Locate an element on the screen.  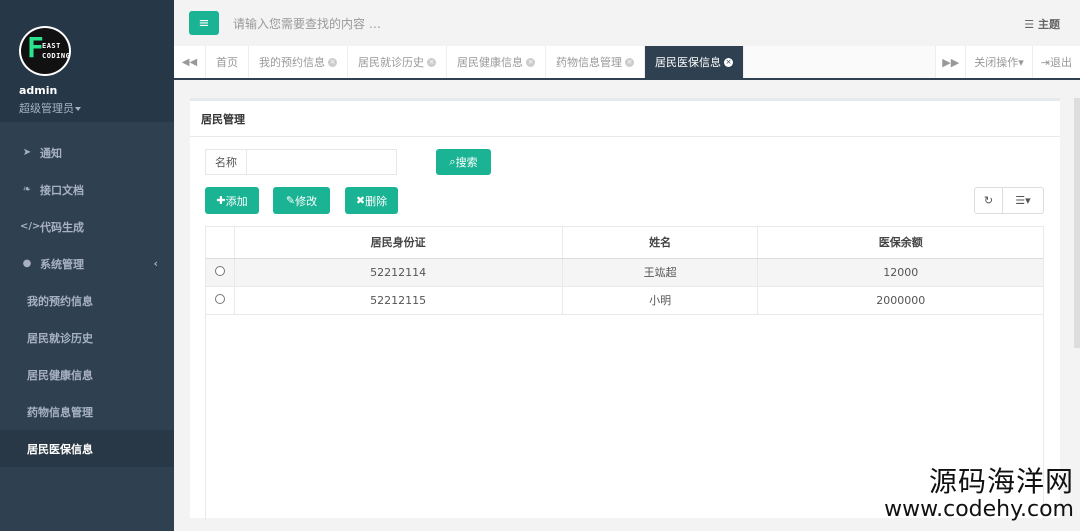
chevron-left-icon: ‹ is located at coordinates (155, 263).